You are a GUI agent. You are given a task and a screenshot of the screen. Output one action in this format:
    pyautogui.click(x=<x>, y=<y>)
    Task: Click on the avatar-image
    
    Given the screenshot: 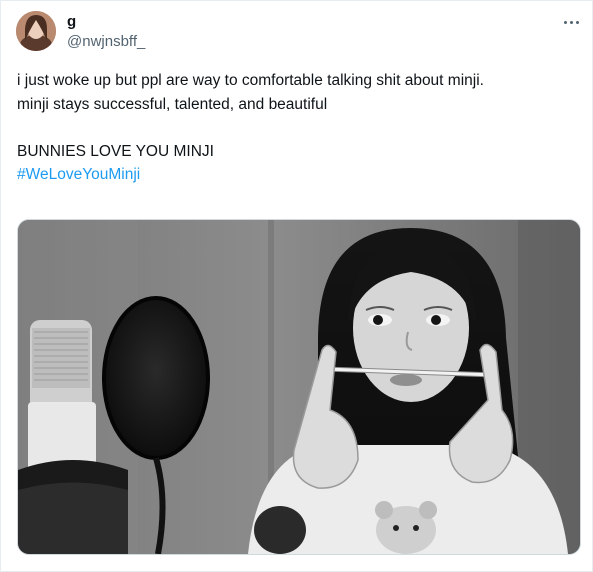 What is the action you would take?
    pyautogui.click(x=36, y=31)
    